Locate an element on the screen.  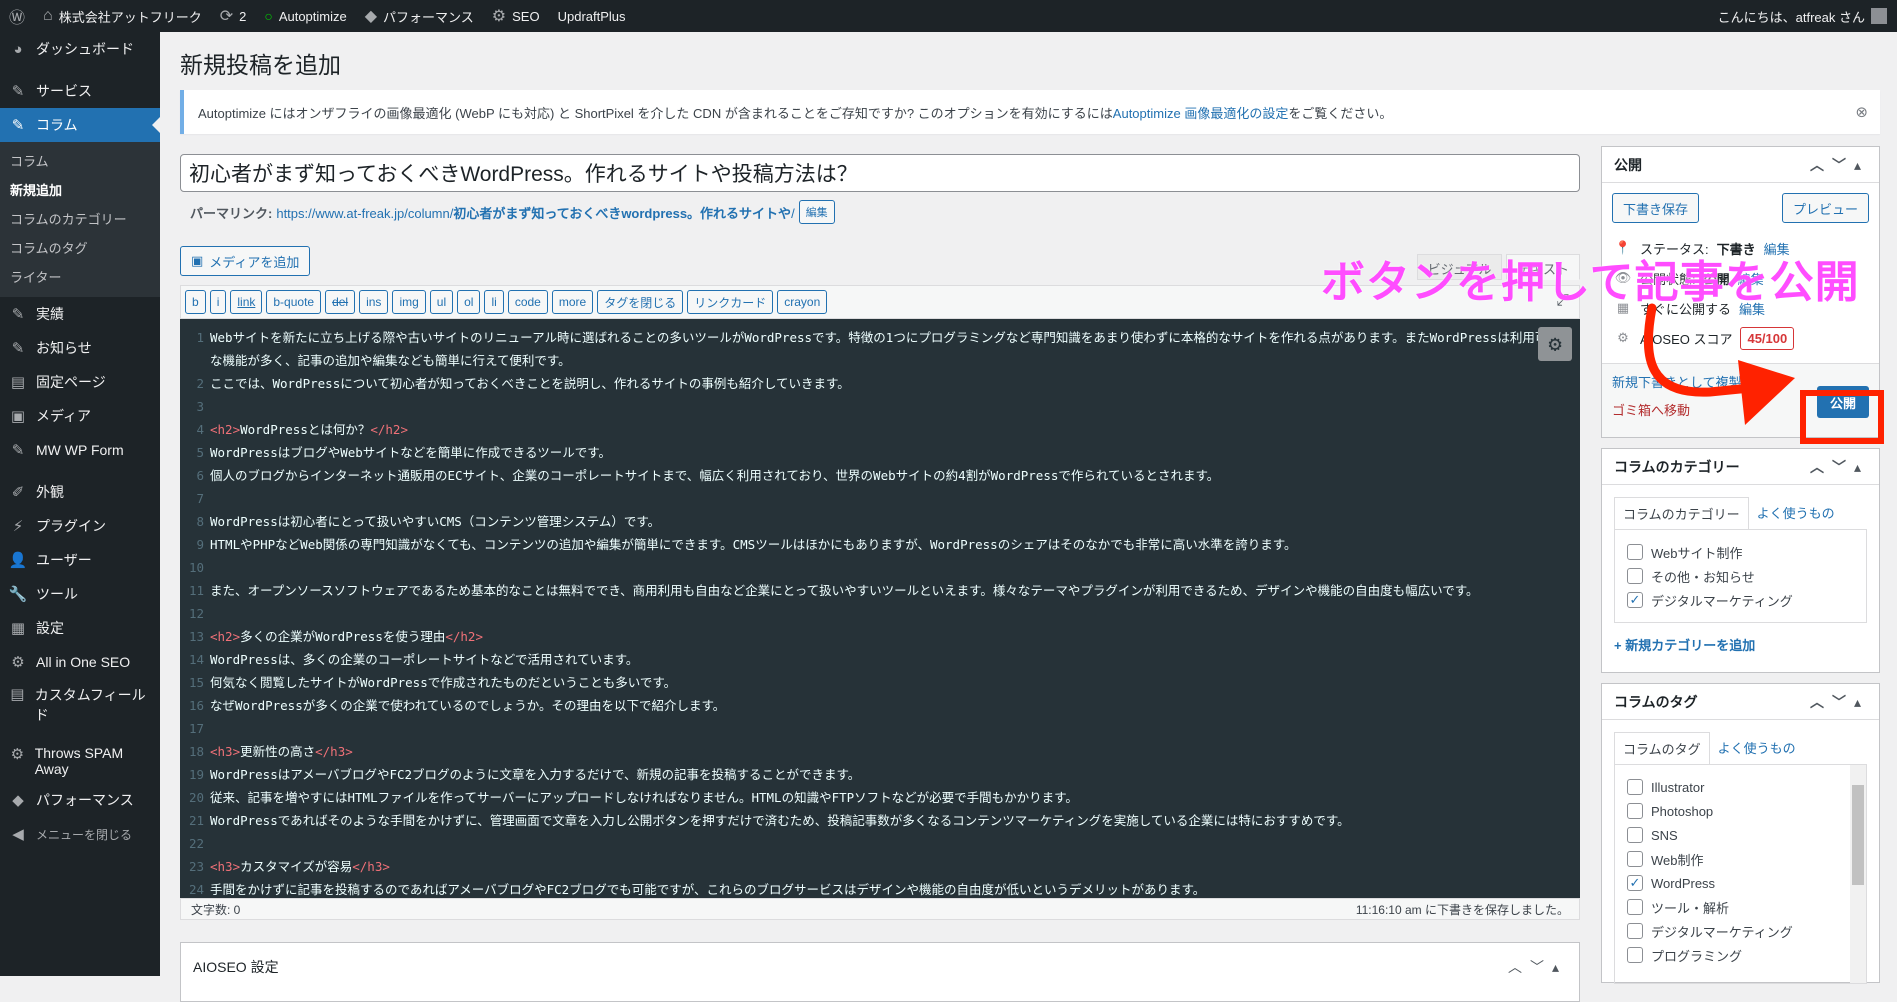
add-media-button: ▣ メディアを追加 is located at coordinates (245, 261).